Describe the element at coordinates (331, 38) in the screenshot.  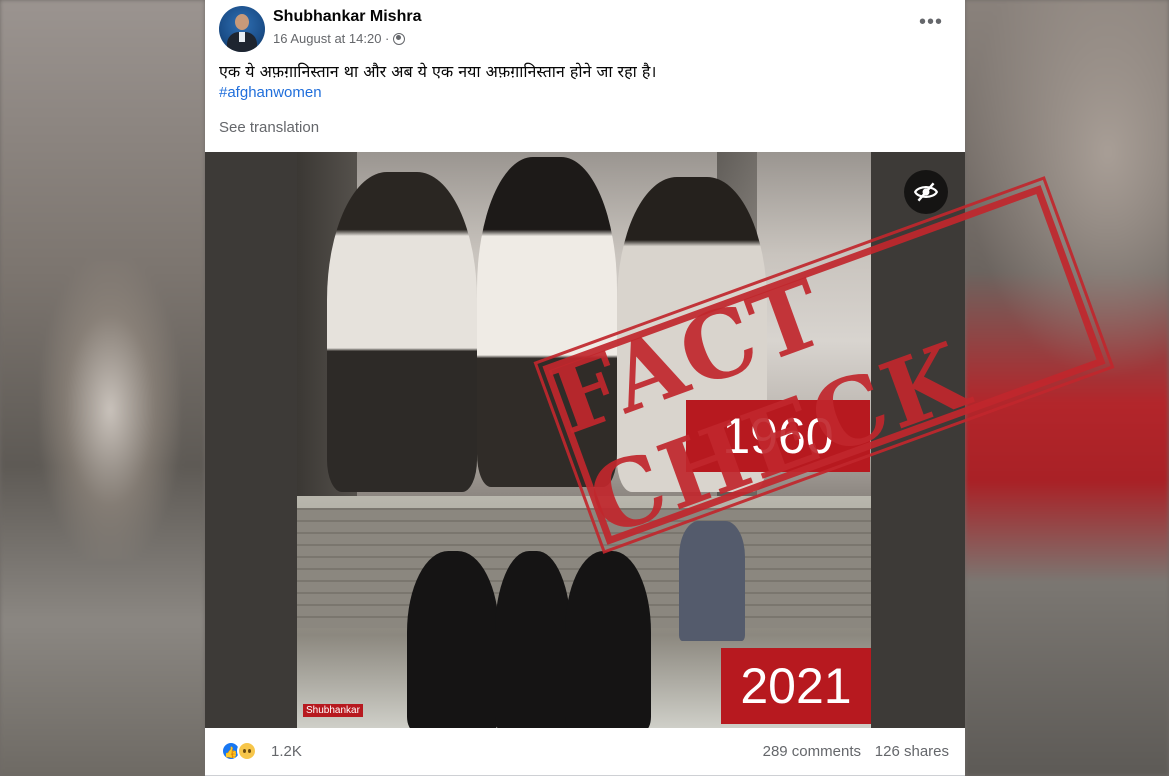
I see `post-date: 16 August at 14:20 ·` at that location.